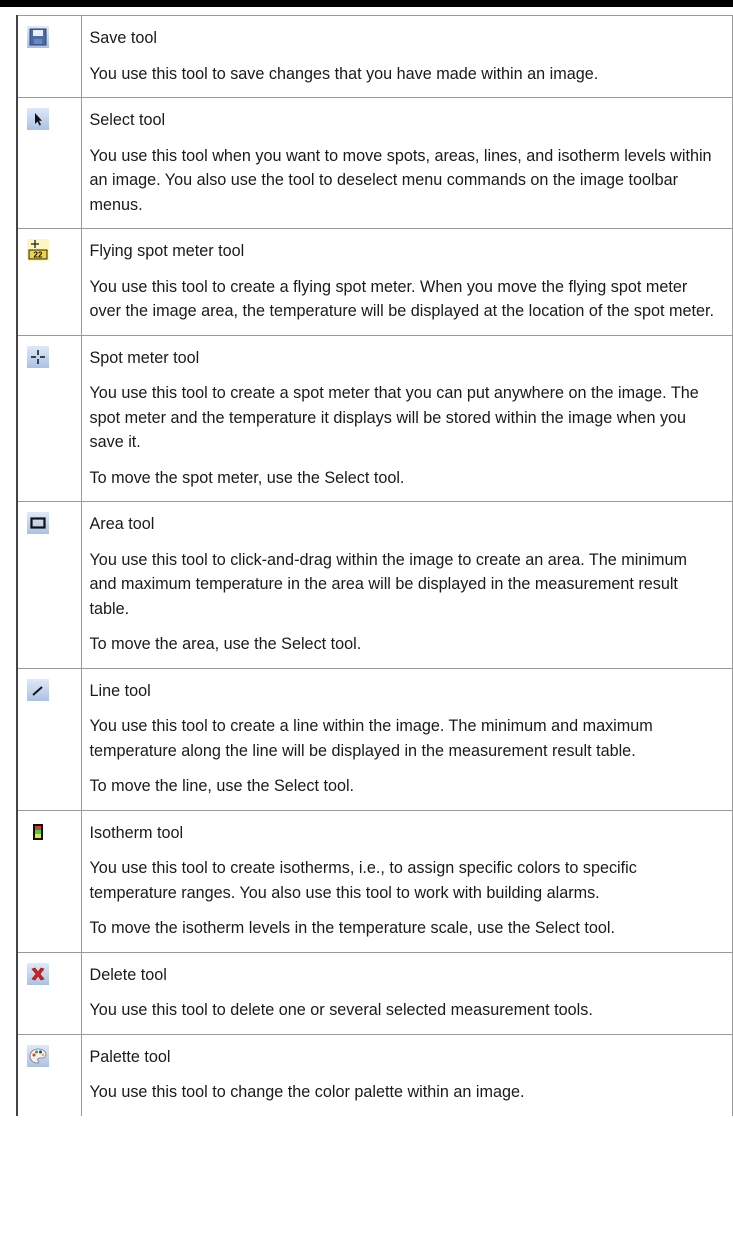 The image size is (733, 1239). I want to click on tool-description-paragraph: To move the area, use the Select tool., so click(225, 644).